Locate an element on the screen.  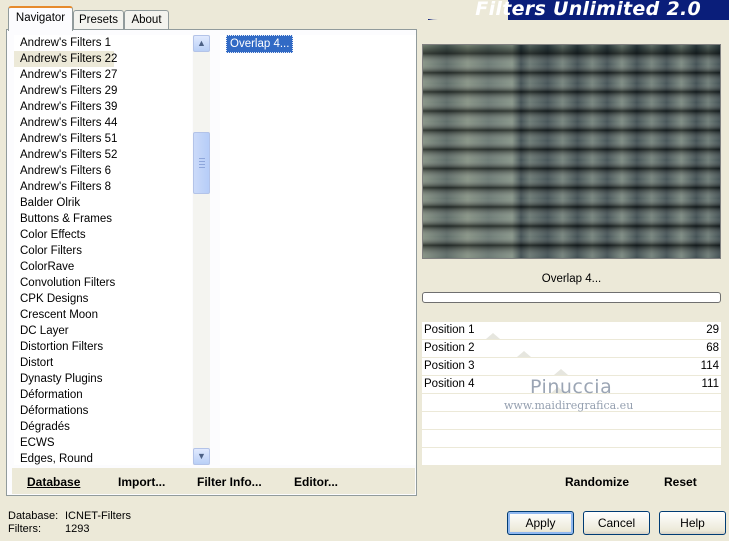
category-item: Dégradés is located at coordinates (103, 427).